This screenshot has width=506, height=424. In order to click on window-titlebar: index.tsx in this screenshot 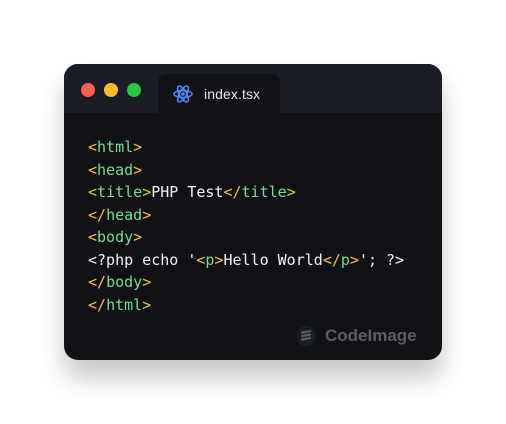, I will do `click(253, 88)`.